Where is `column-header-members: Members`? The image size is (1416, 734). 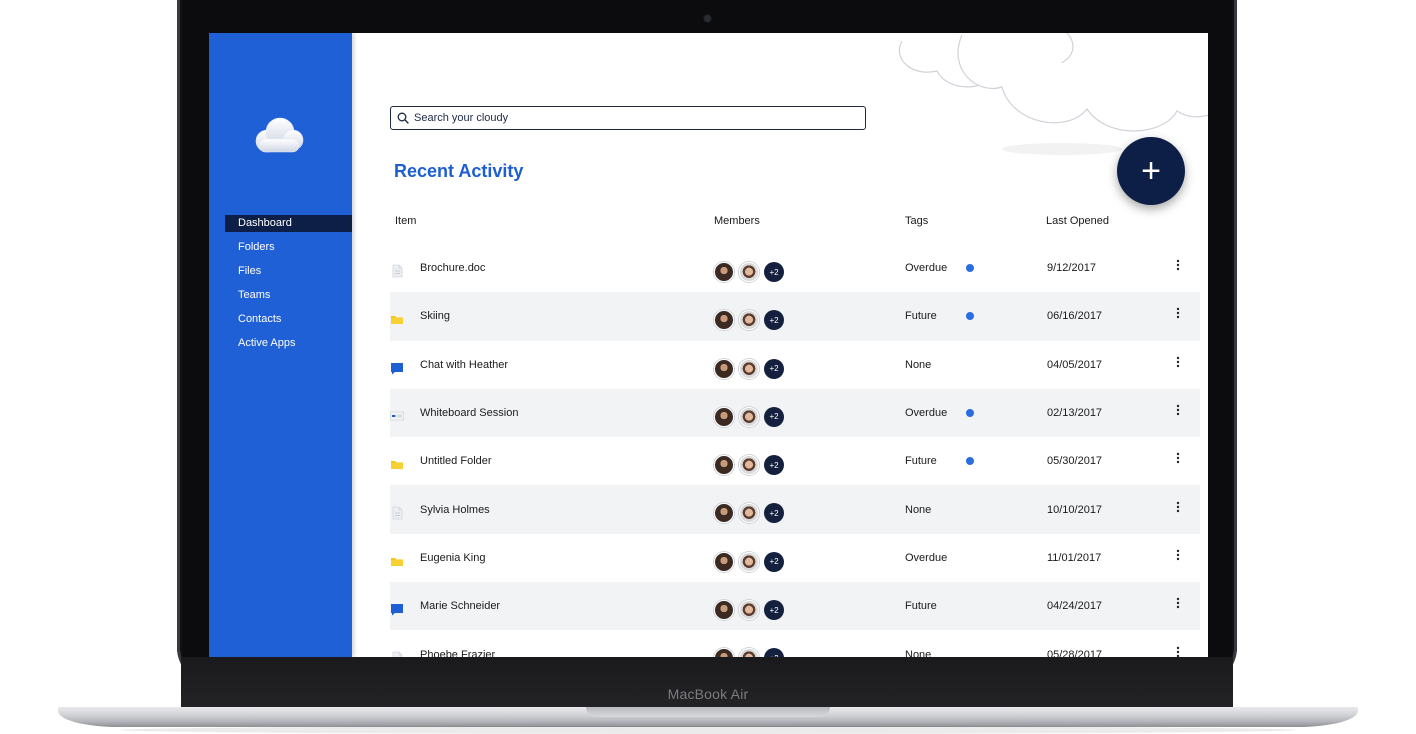 column-header-members: Members is located at coordinates (737, 221).